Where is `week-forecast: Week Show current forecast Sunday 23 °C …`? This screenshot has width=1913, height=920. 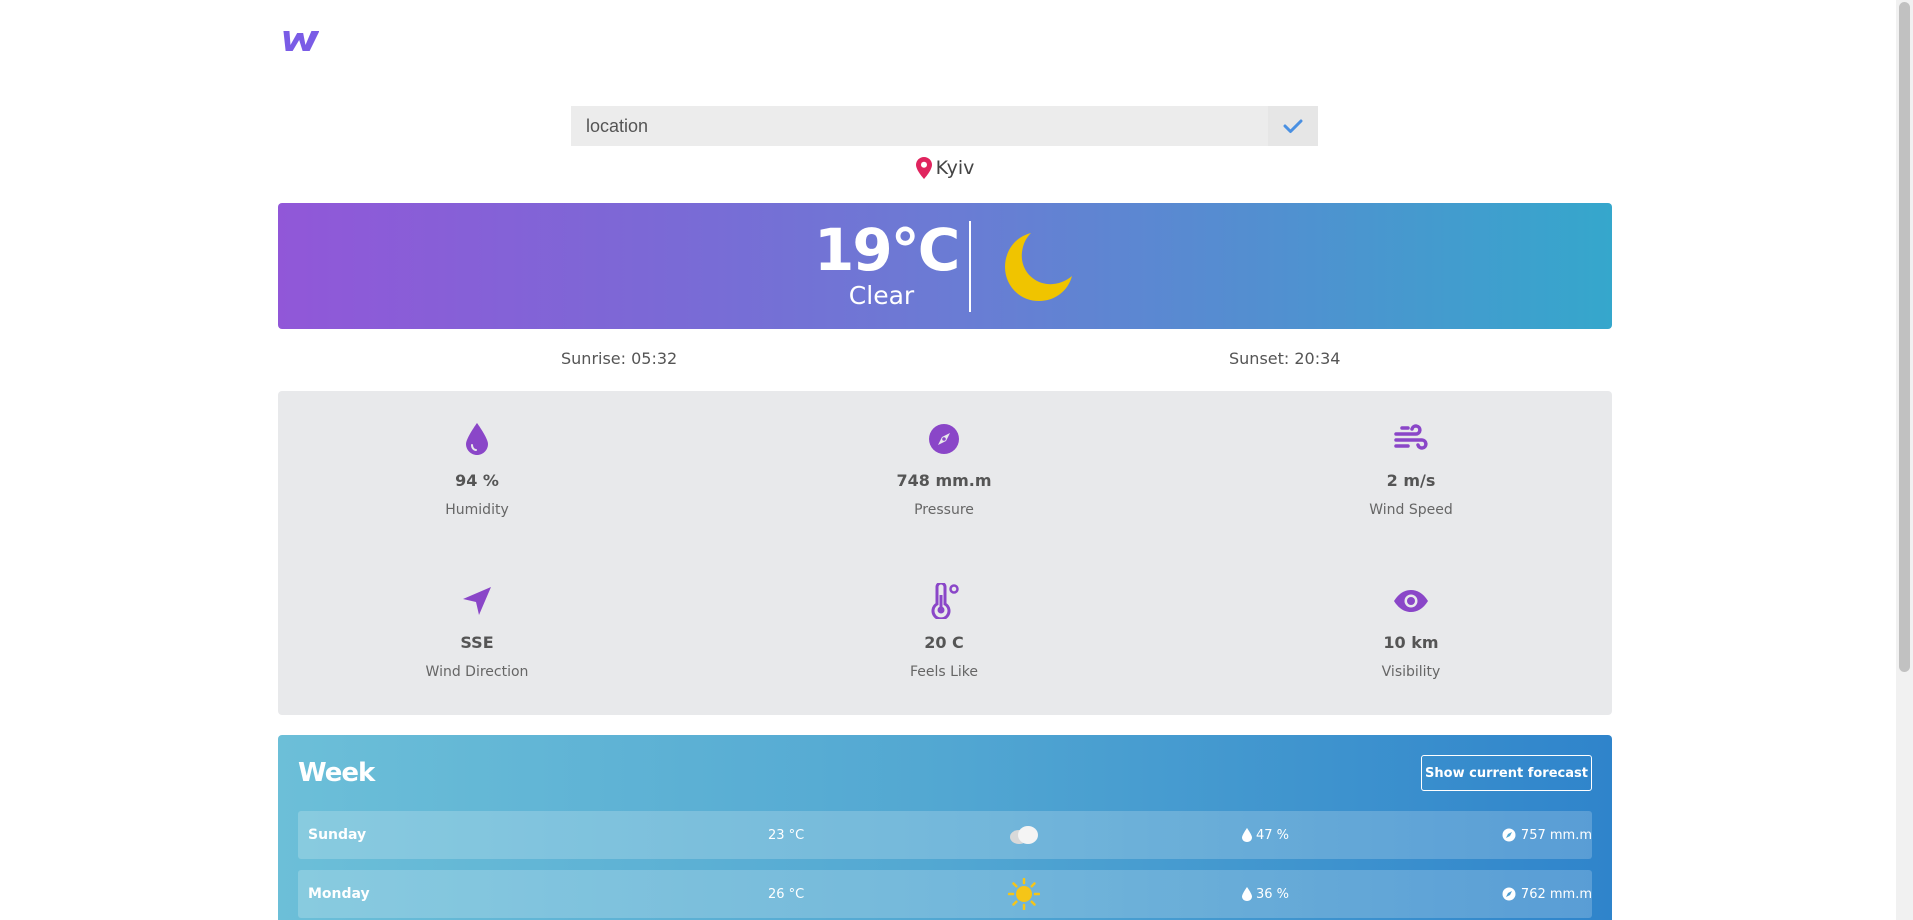 week-forecast: Week Show current forecast Sunday 23 °C … is located at coordinates (945, 827).